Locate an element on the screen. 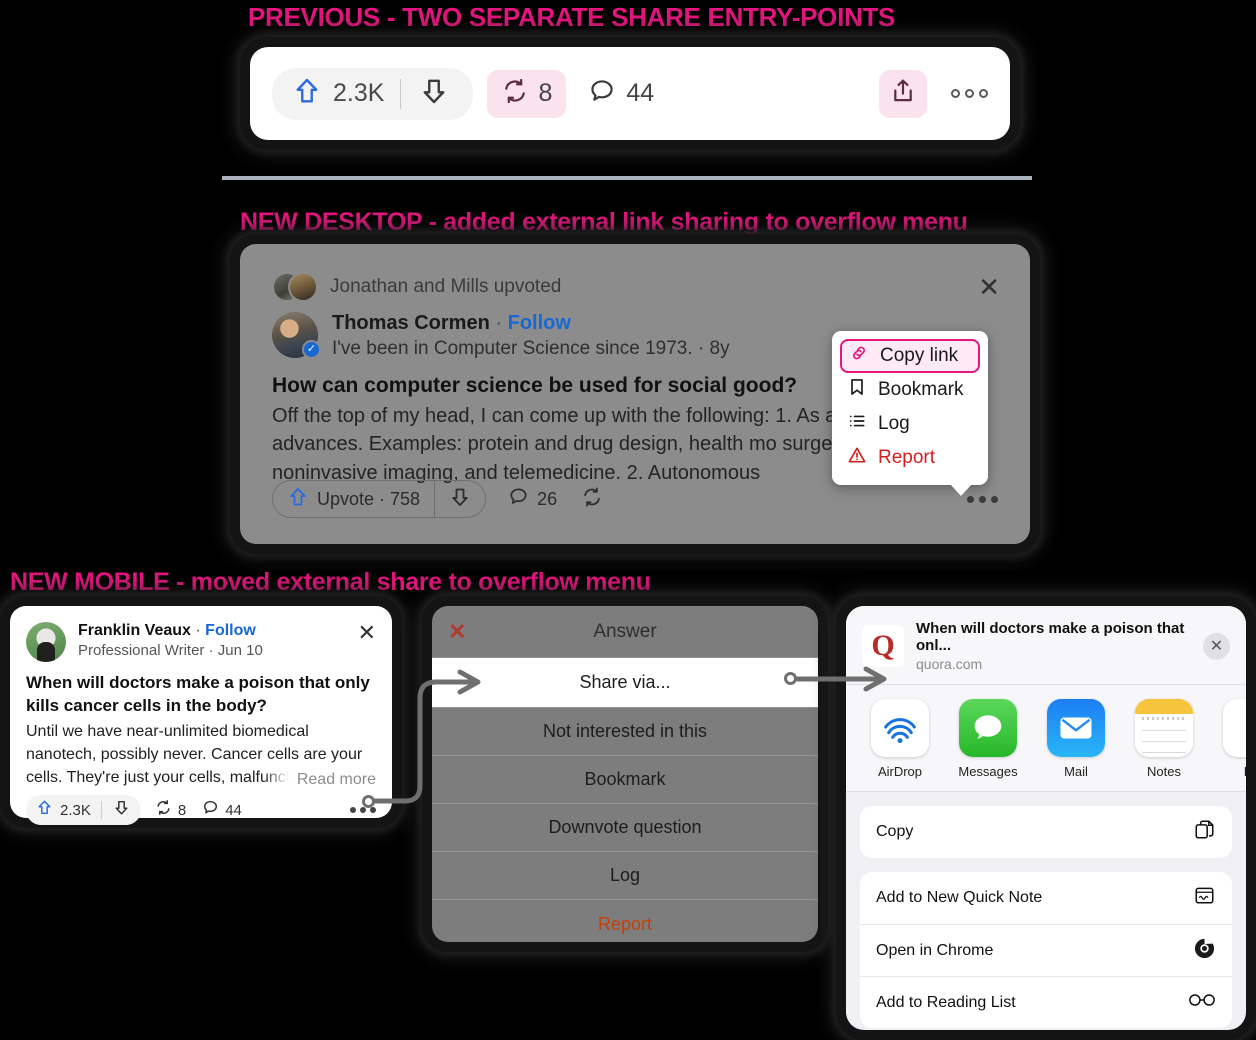  share-target-notes: Notes is located at coordinates (1164, 739).